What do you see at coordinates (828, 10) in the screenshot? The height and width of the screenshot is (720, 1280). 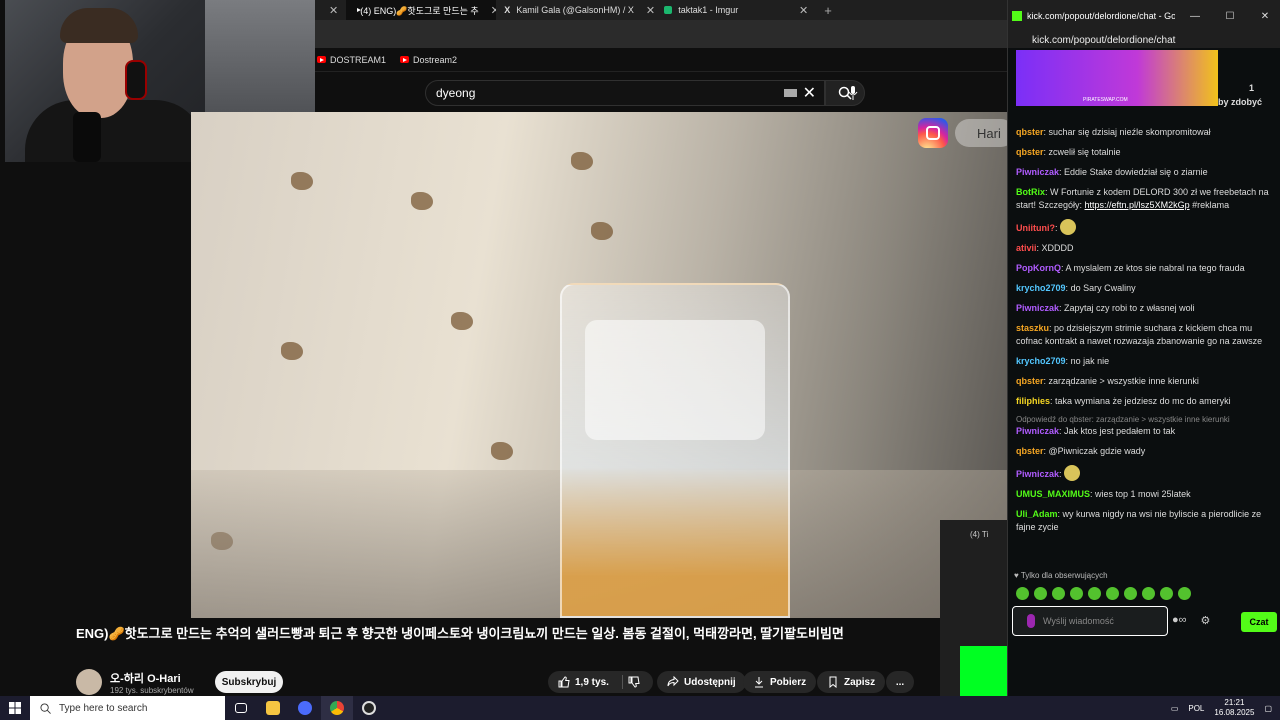 I see `new-tab-button: +` at bounding box center [828, 10].